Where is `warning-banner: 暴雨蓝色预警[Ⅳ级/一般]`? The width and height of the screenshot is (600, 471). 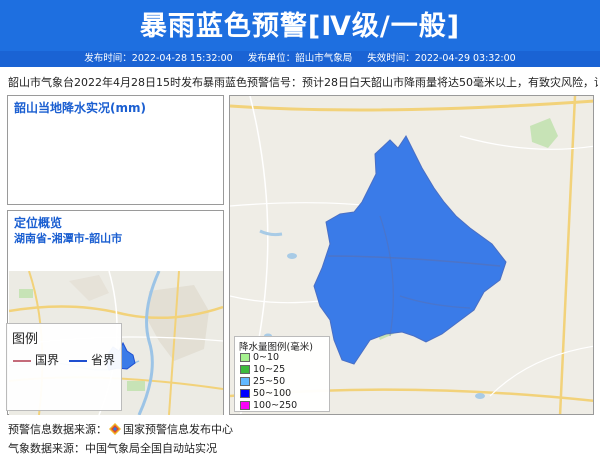
warning-banner: 暴雨蓝色预警[Ⅳ级/一般] is located at coordinates (300, 25).